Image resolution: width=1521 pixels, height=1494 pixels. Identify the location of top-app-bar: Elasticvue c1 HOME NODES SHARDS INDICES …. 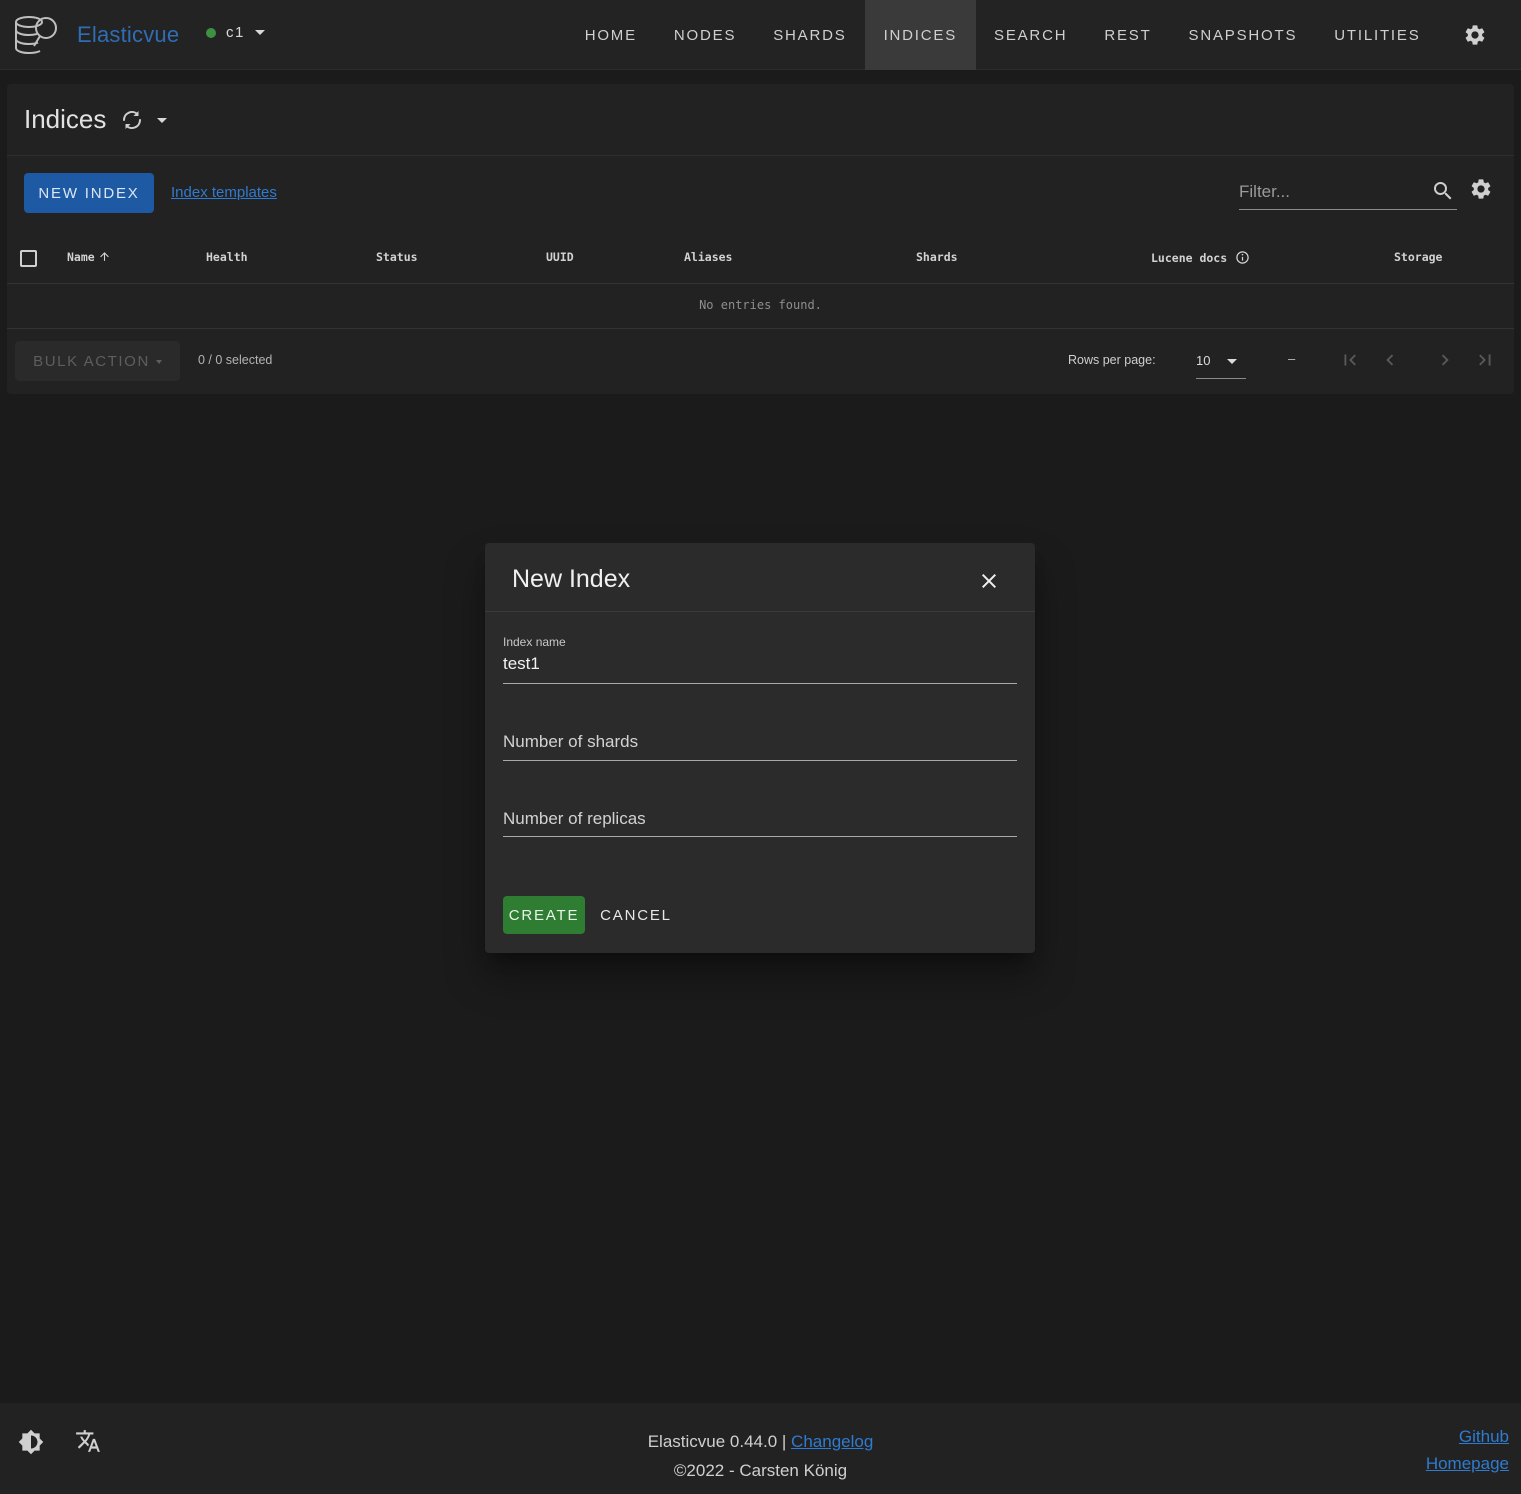
(760, 35).